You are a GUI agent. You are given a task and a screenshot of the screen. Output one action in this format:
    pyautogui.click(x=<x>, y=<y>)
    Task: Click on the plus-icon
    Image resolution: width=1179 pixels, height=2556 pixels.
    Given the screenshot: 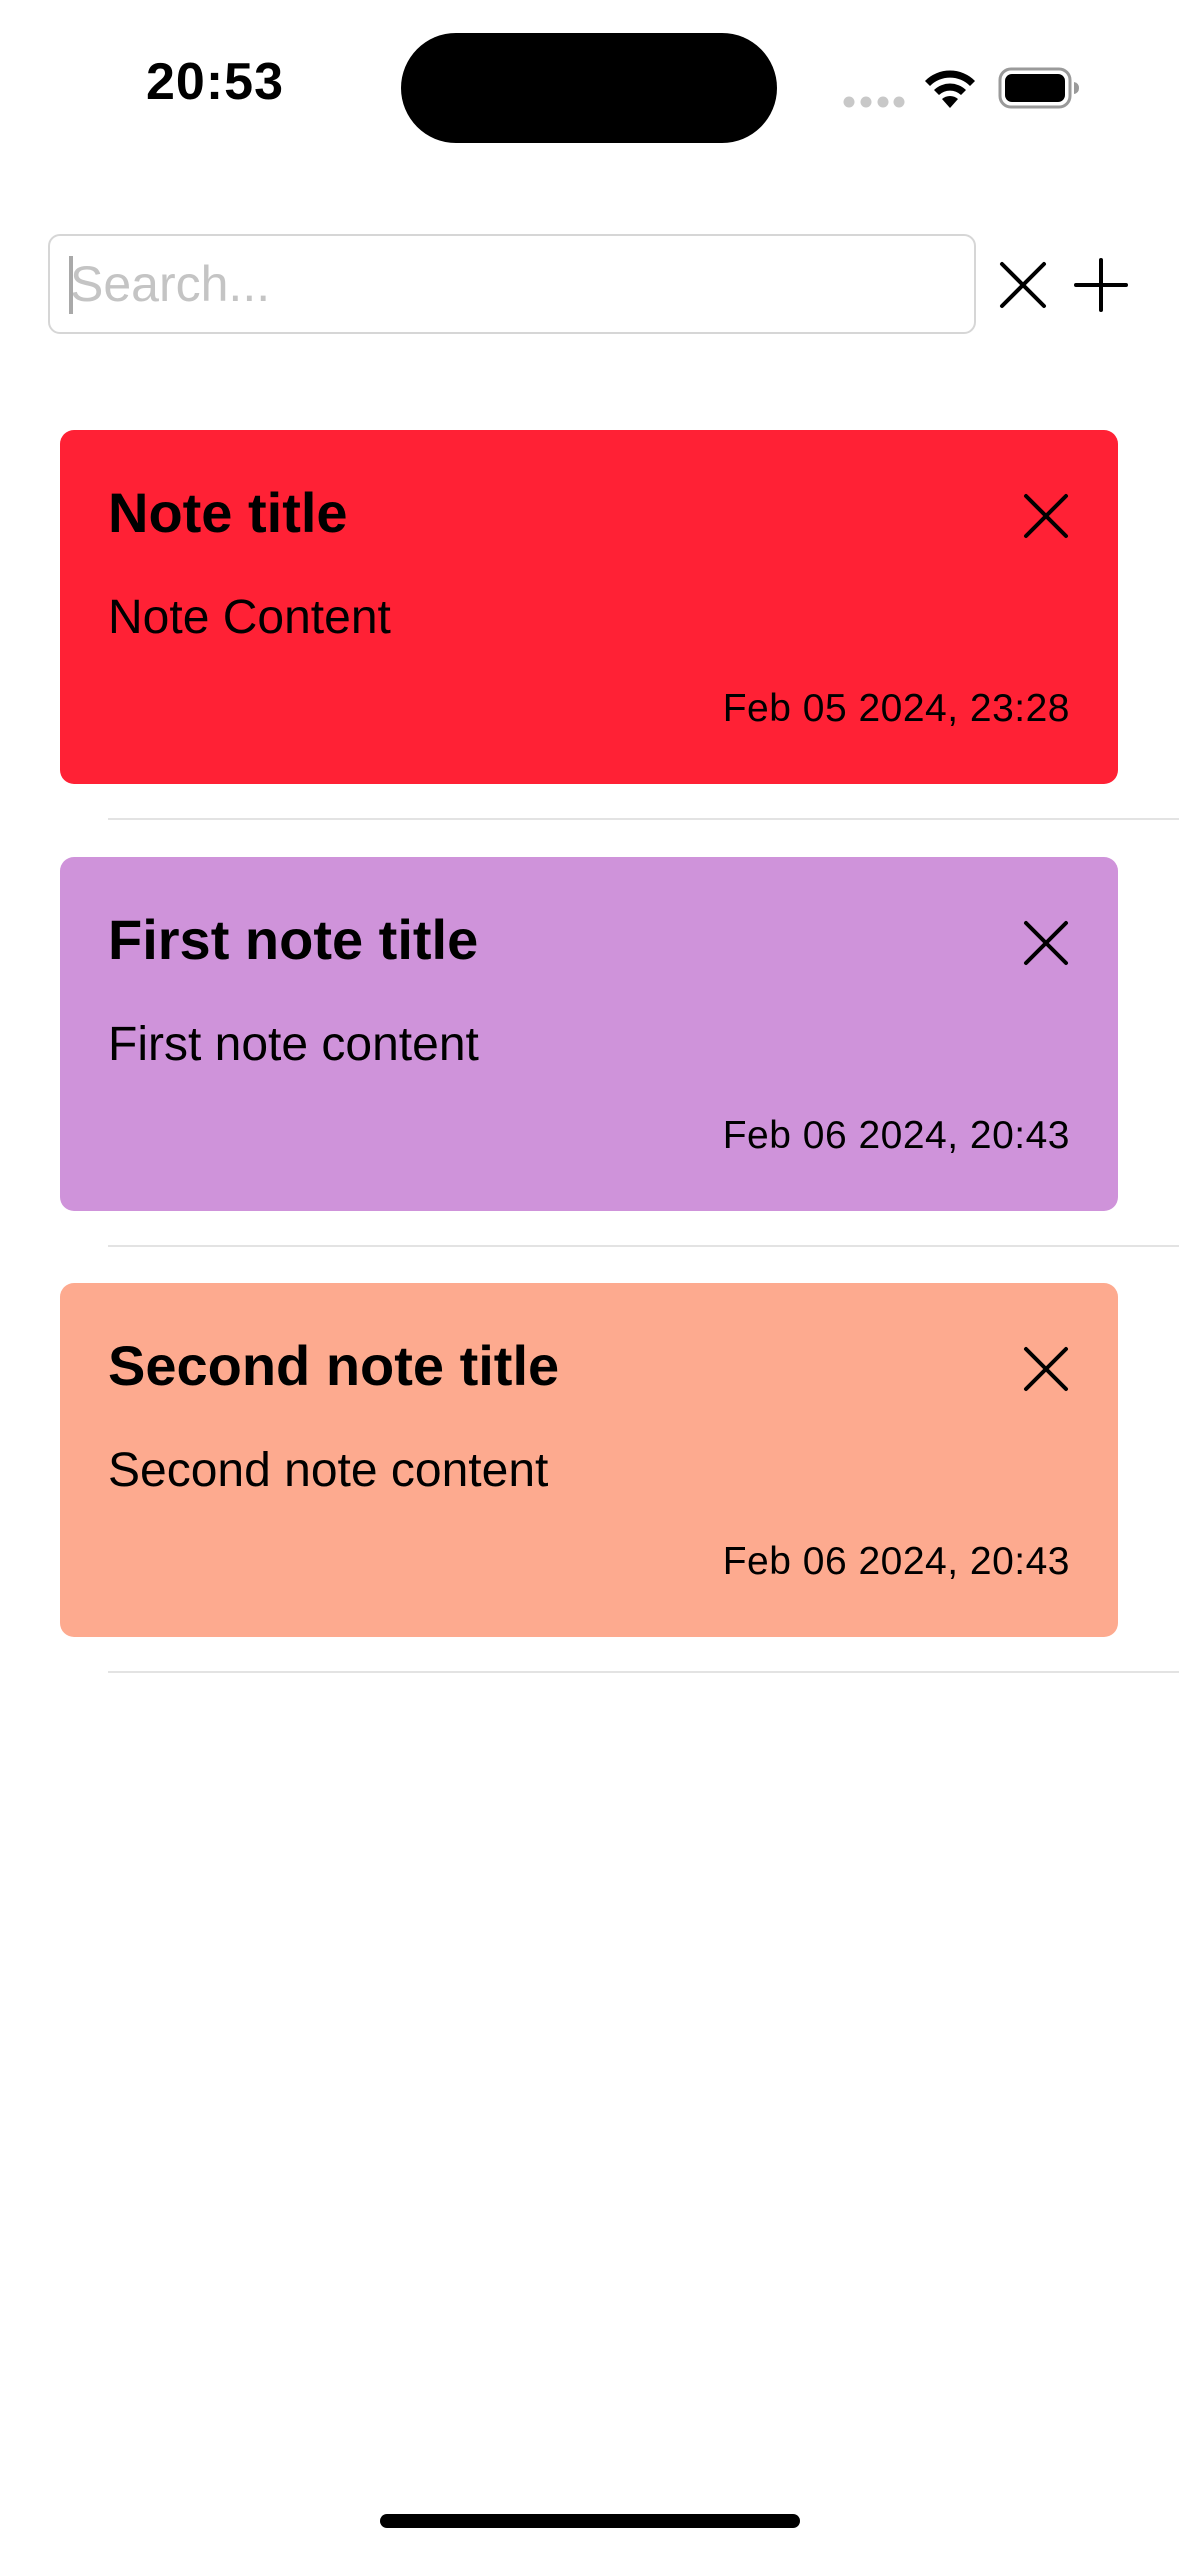 What is the action you would take?
    pyautogui.click(x=1101, y=285)
    